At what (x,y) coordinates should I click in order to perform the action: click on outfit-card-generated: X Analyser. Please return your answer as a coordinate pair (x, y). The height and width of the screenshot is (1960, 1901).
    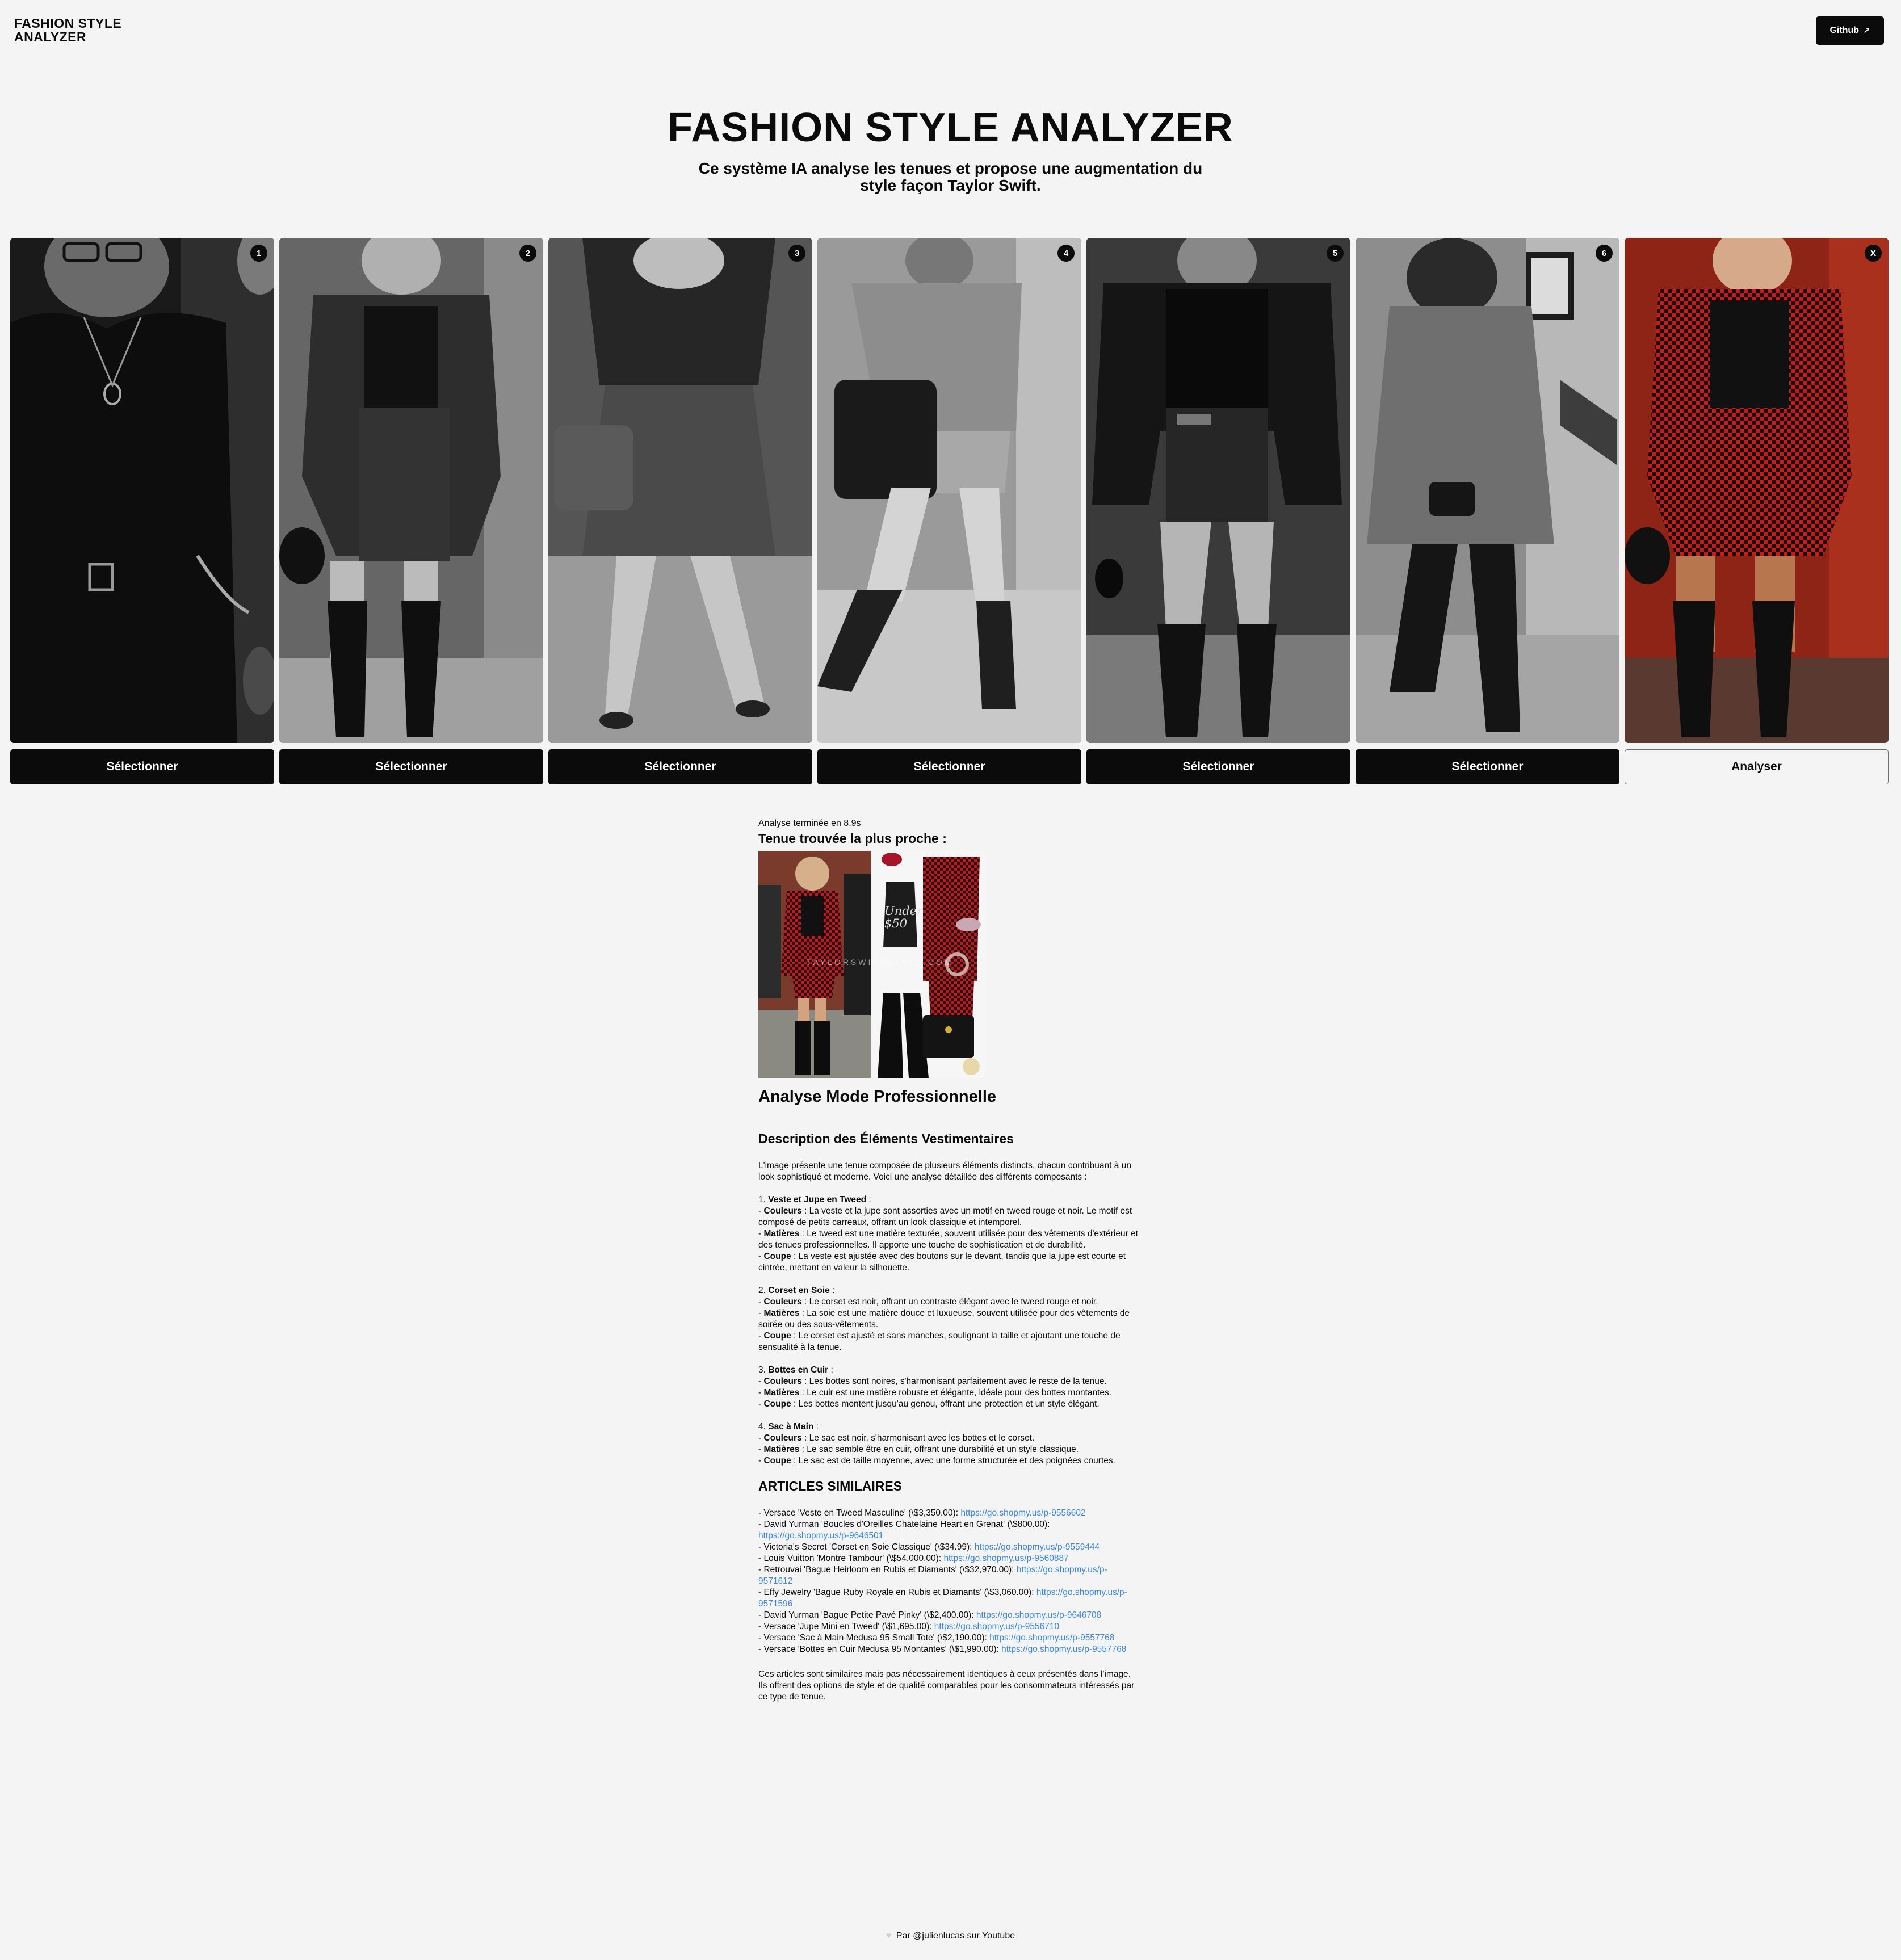
    Looking at the image, I should click on (1757, 512).